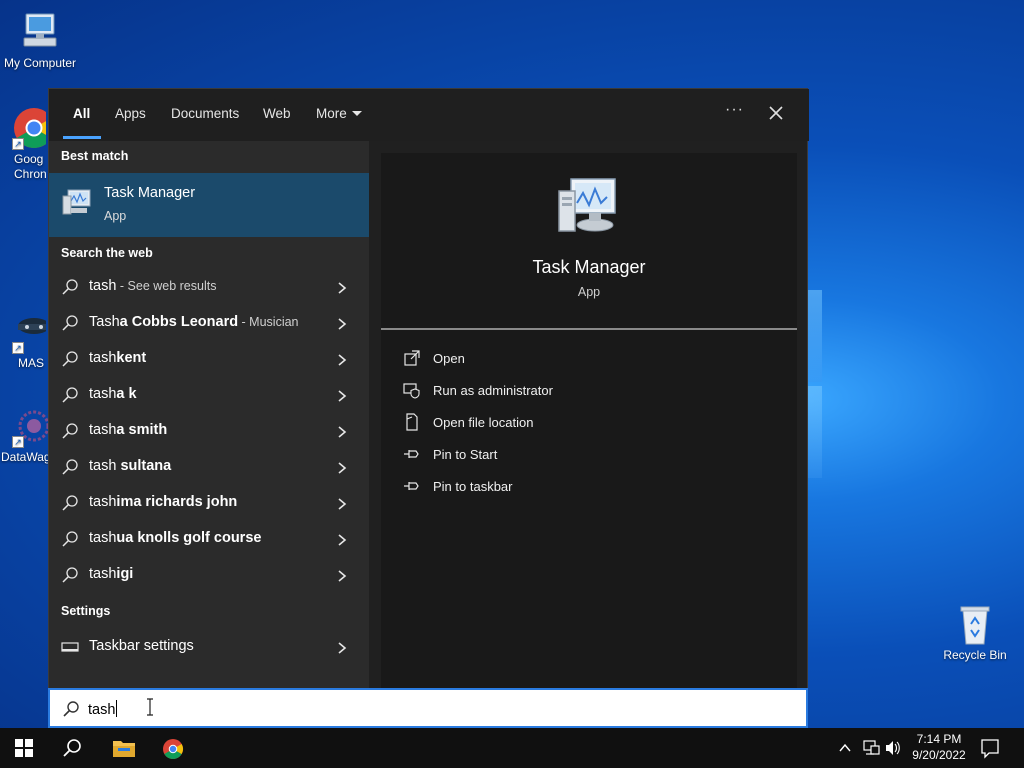 The image size is (1024, 768). What do you see at coordinates (975, 632) in the screenshot?
I see `desktop-icon-recycle-bin: Recycle Bin` at bounding box center [975, 632].